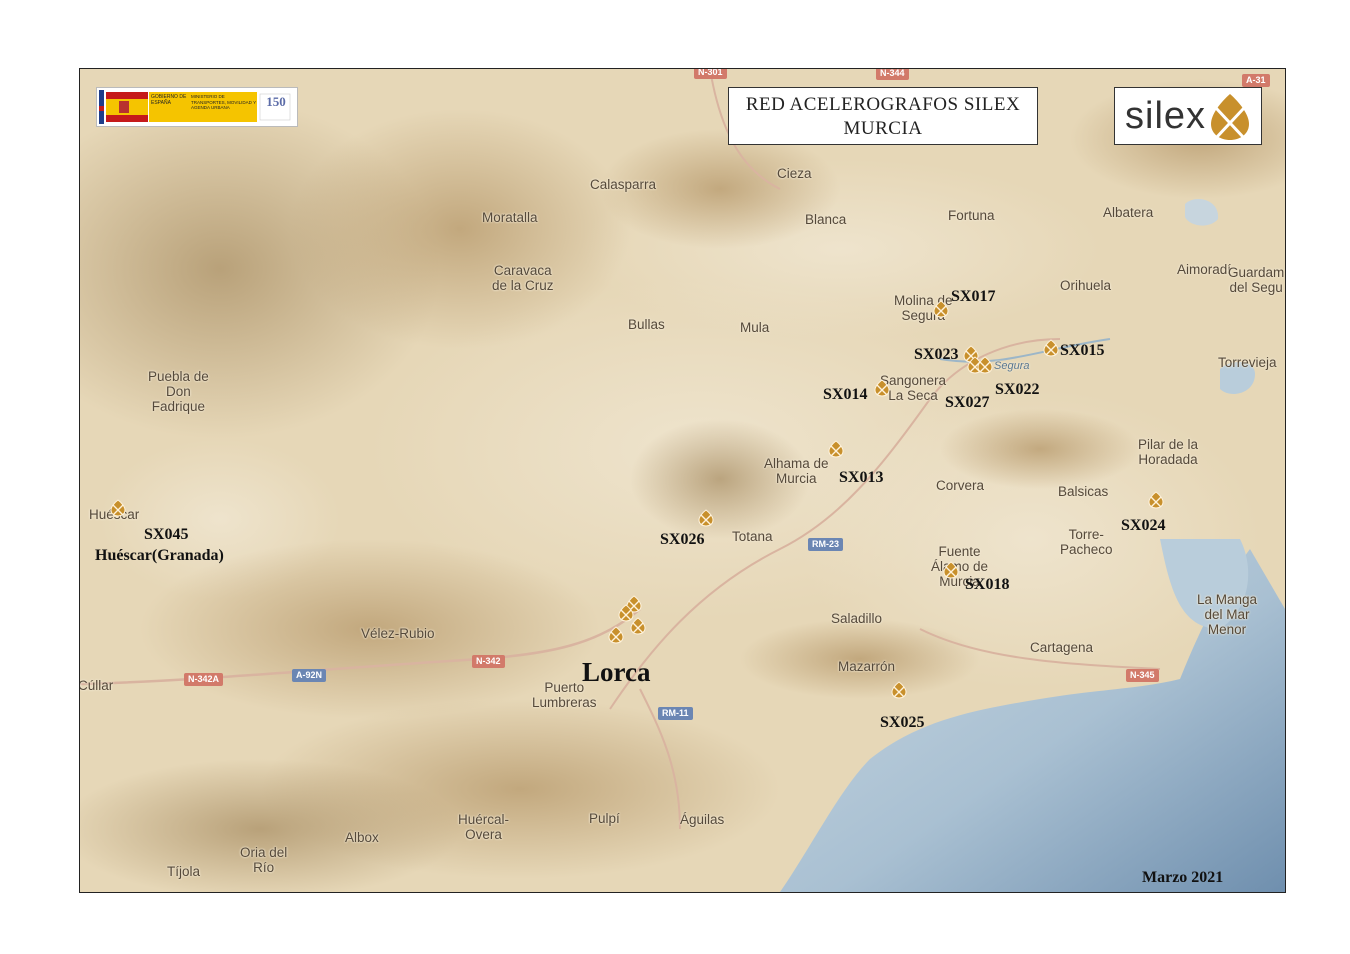  I want to click on station-label: SX025, so click(902, 722).